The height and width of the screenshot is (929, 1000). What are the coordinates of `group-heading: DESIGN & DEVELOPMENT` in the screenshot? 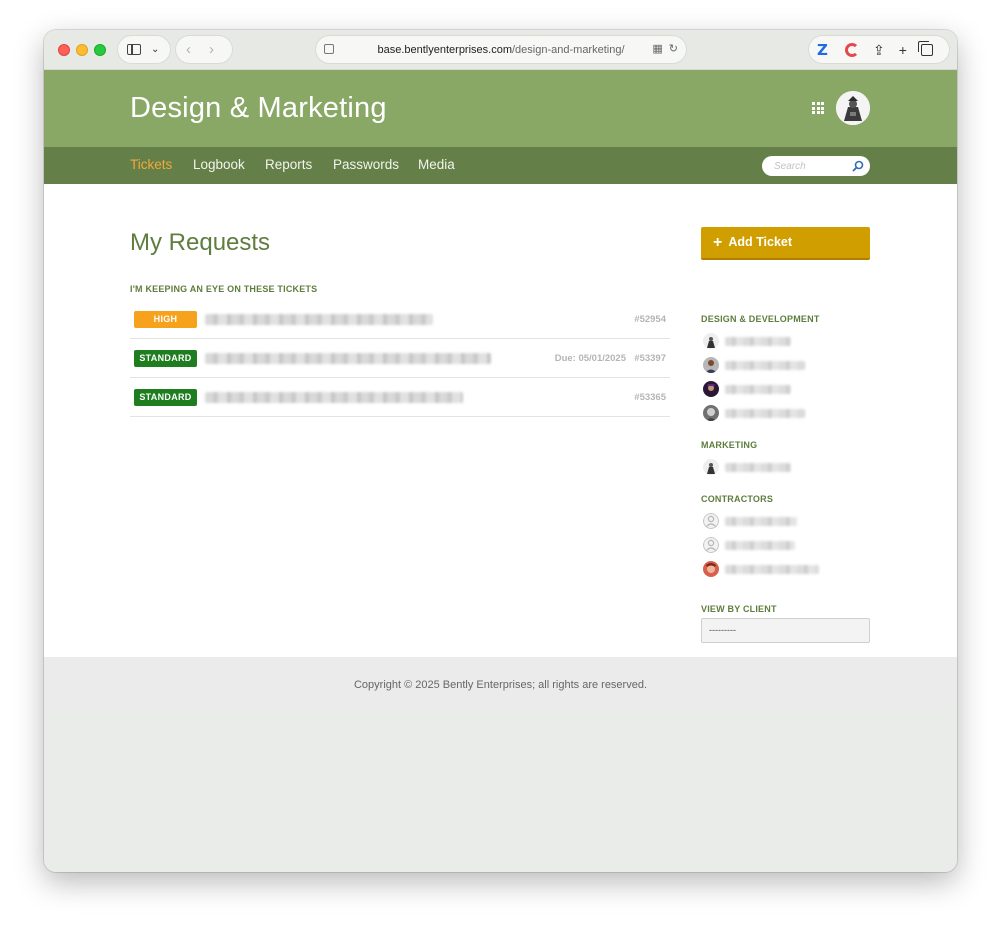 It's located at (760, 319).